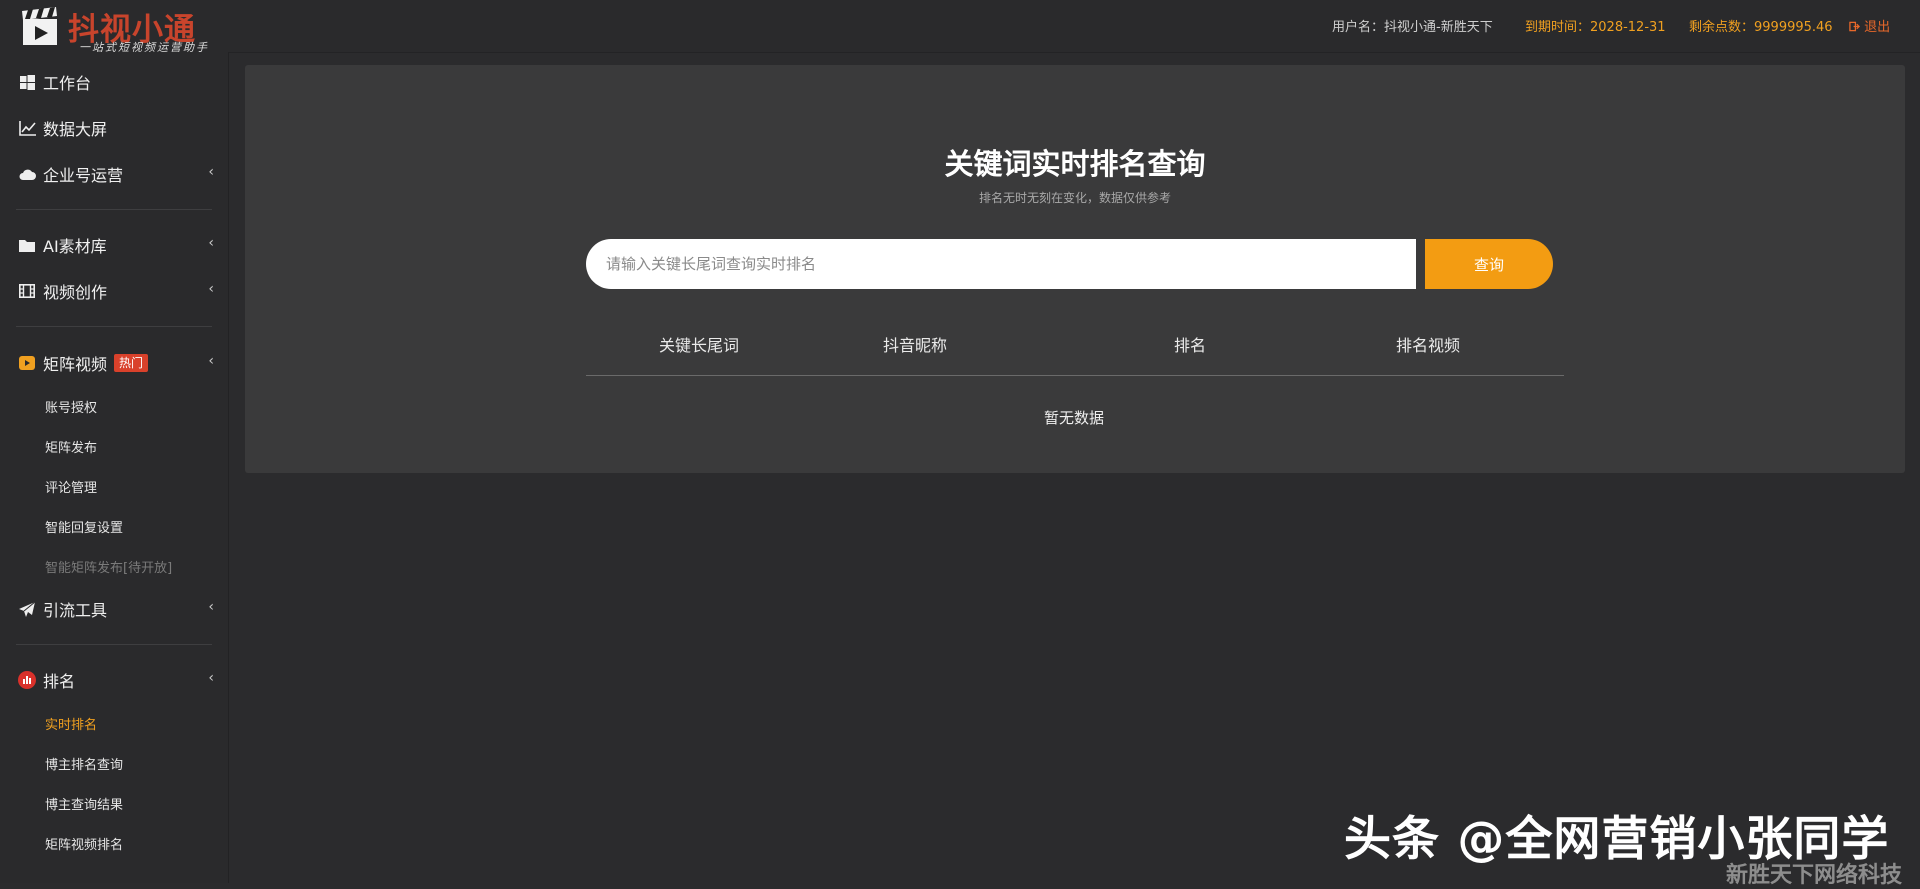 This screenshot has width=1920, height=889. What do you see at coordinates (71, 486) in the screenshot?
I see `sidebar-subitem-comment-manage: 评论管理` at bounding box center [71, 486].